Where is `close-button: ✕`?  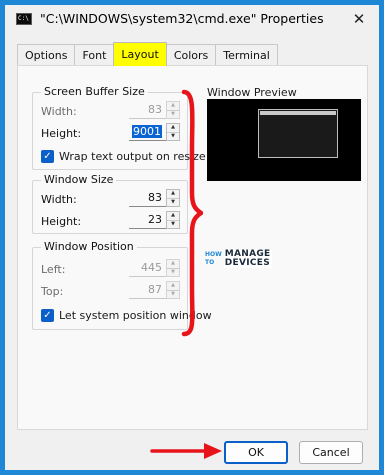 close-button: ✕ is located at coordinates (359, 19).